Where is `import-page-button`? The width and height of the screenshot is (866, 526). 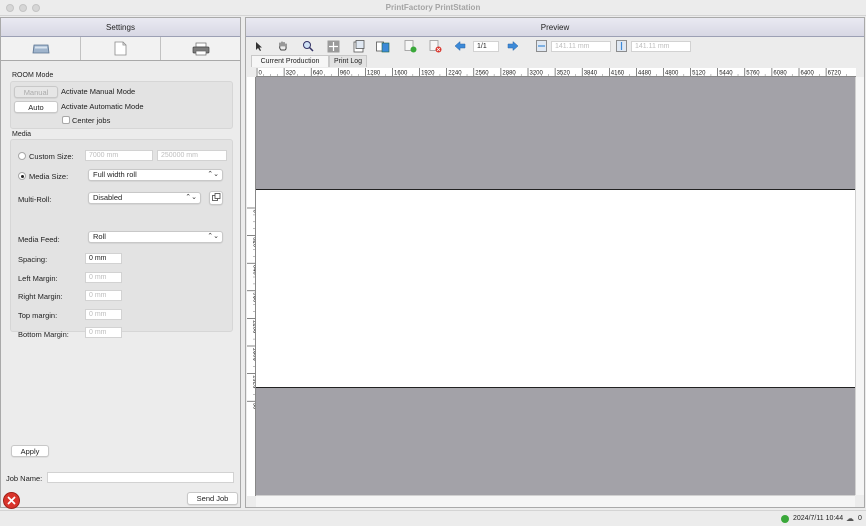 import-page-button is located at coordinates (359, 46).